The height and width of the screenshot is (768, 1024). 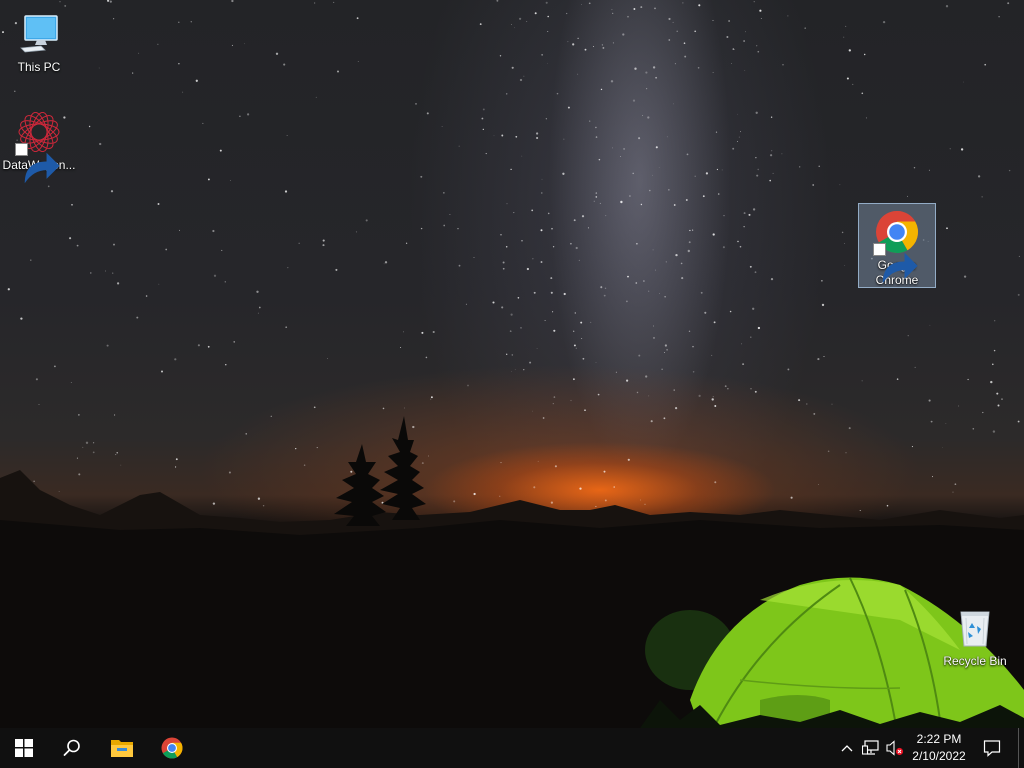 I want to click on action-center-icon, so click(x=992, y=748).